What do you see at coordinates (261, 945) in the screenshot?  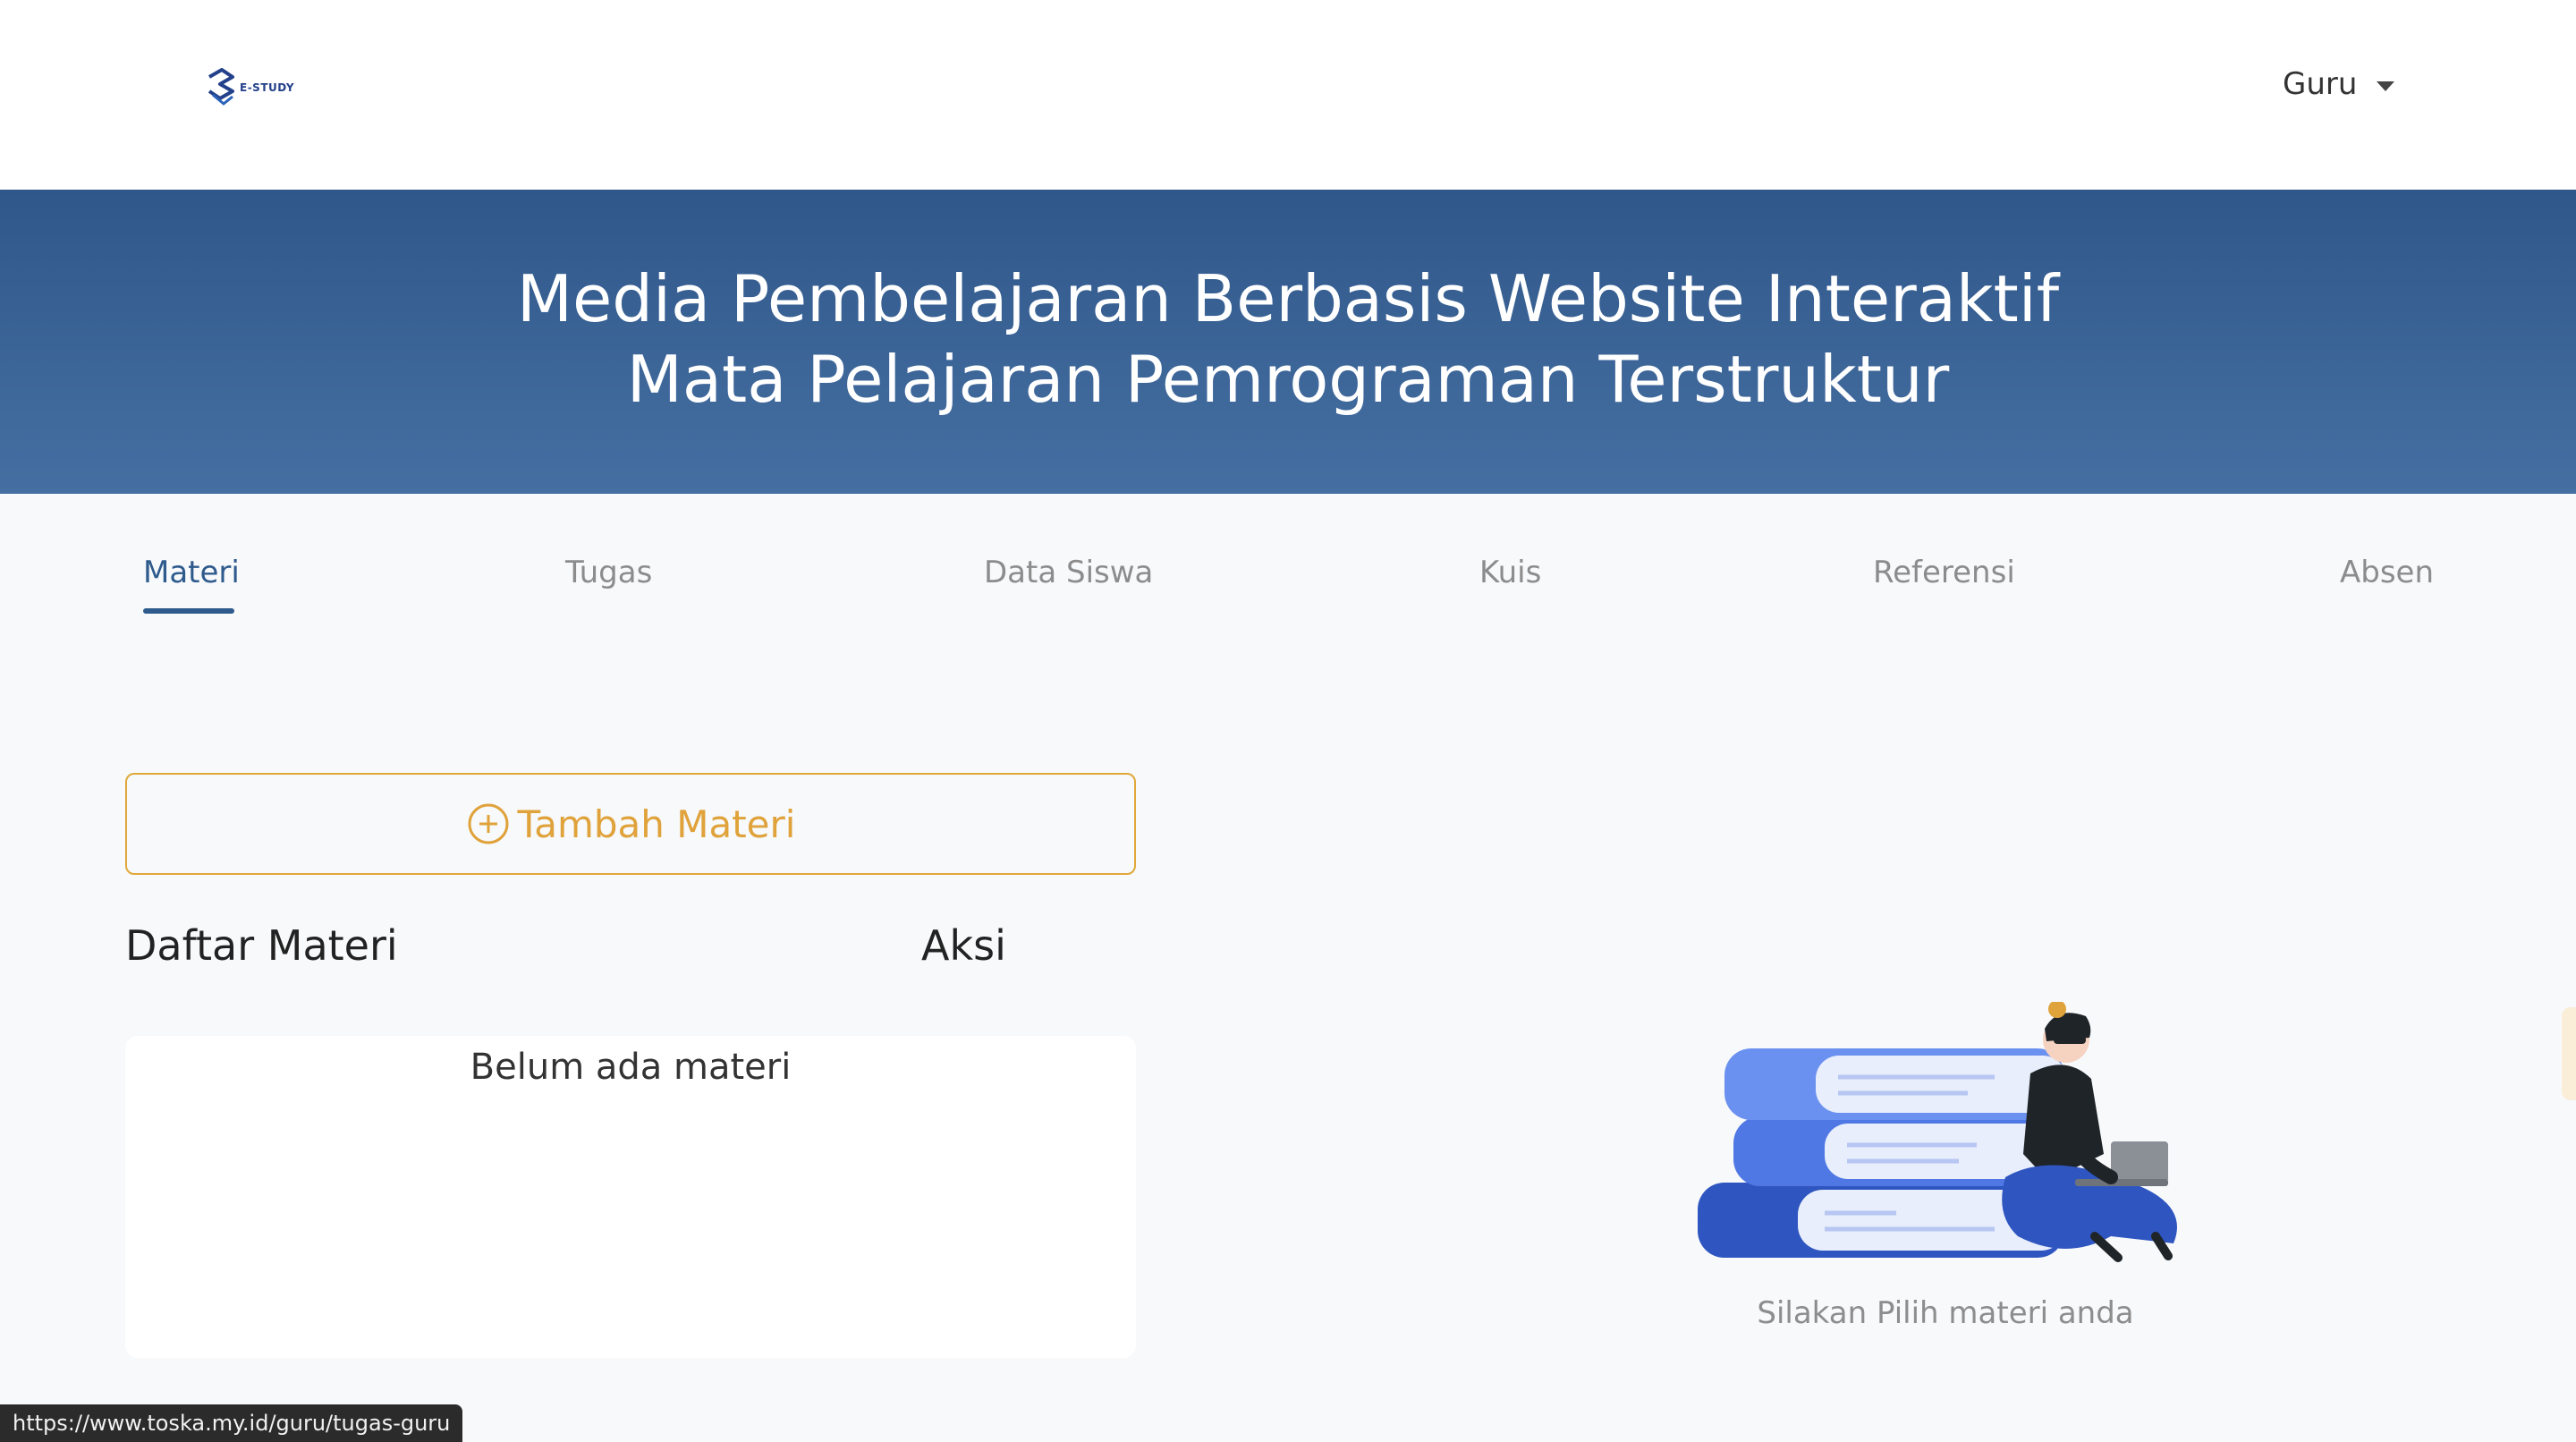 I see `list-header: Daftar Materi` at bounding box center [261, 945].